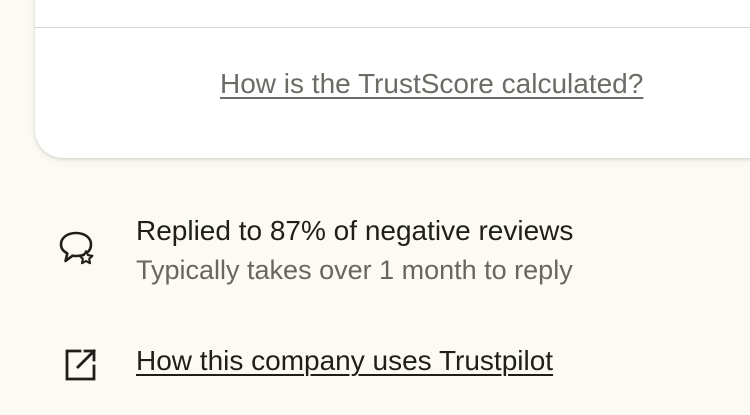 The image size is (750, 415). Describe the element at coordinates (344, 361) in the screenshot. I see `company-trustpilot-usage-link: How this company uses Trustpilot` at that location.